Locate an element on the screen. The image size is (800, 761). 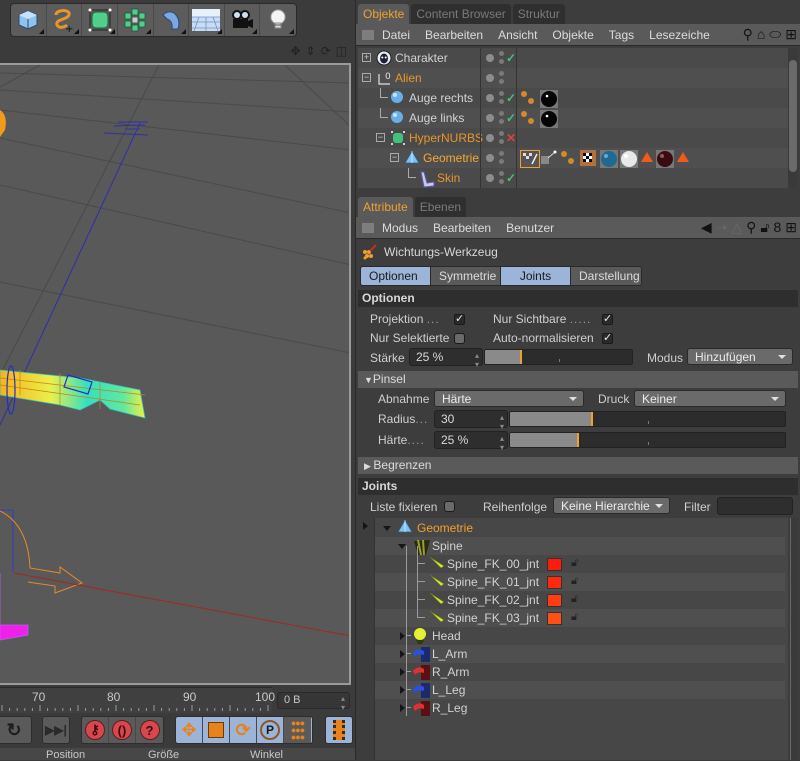
nur-sichtbare-checkbox: ✓ is located at coordinates (607, 319).